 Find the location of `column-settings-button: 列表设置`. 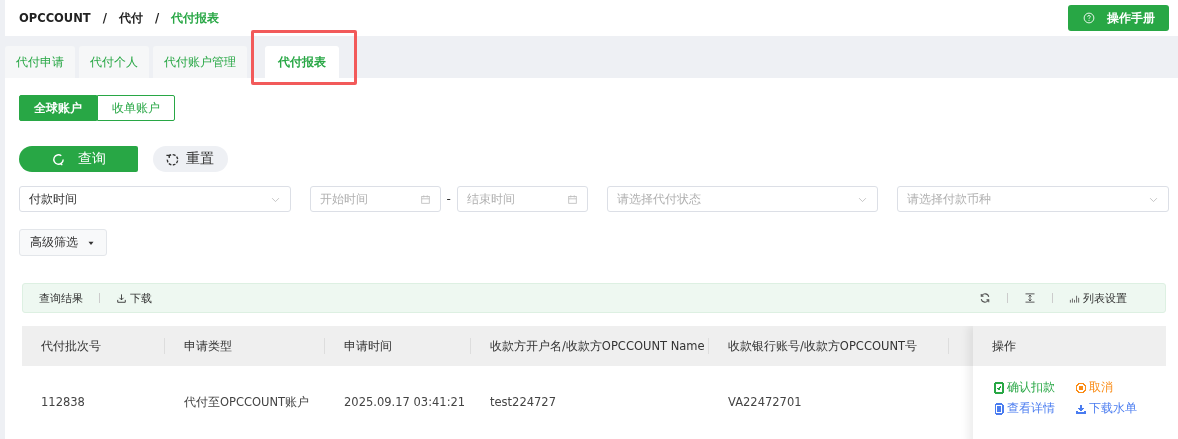

column-settings-button: 列表设置 is located at coordinates (1098, 298).